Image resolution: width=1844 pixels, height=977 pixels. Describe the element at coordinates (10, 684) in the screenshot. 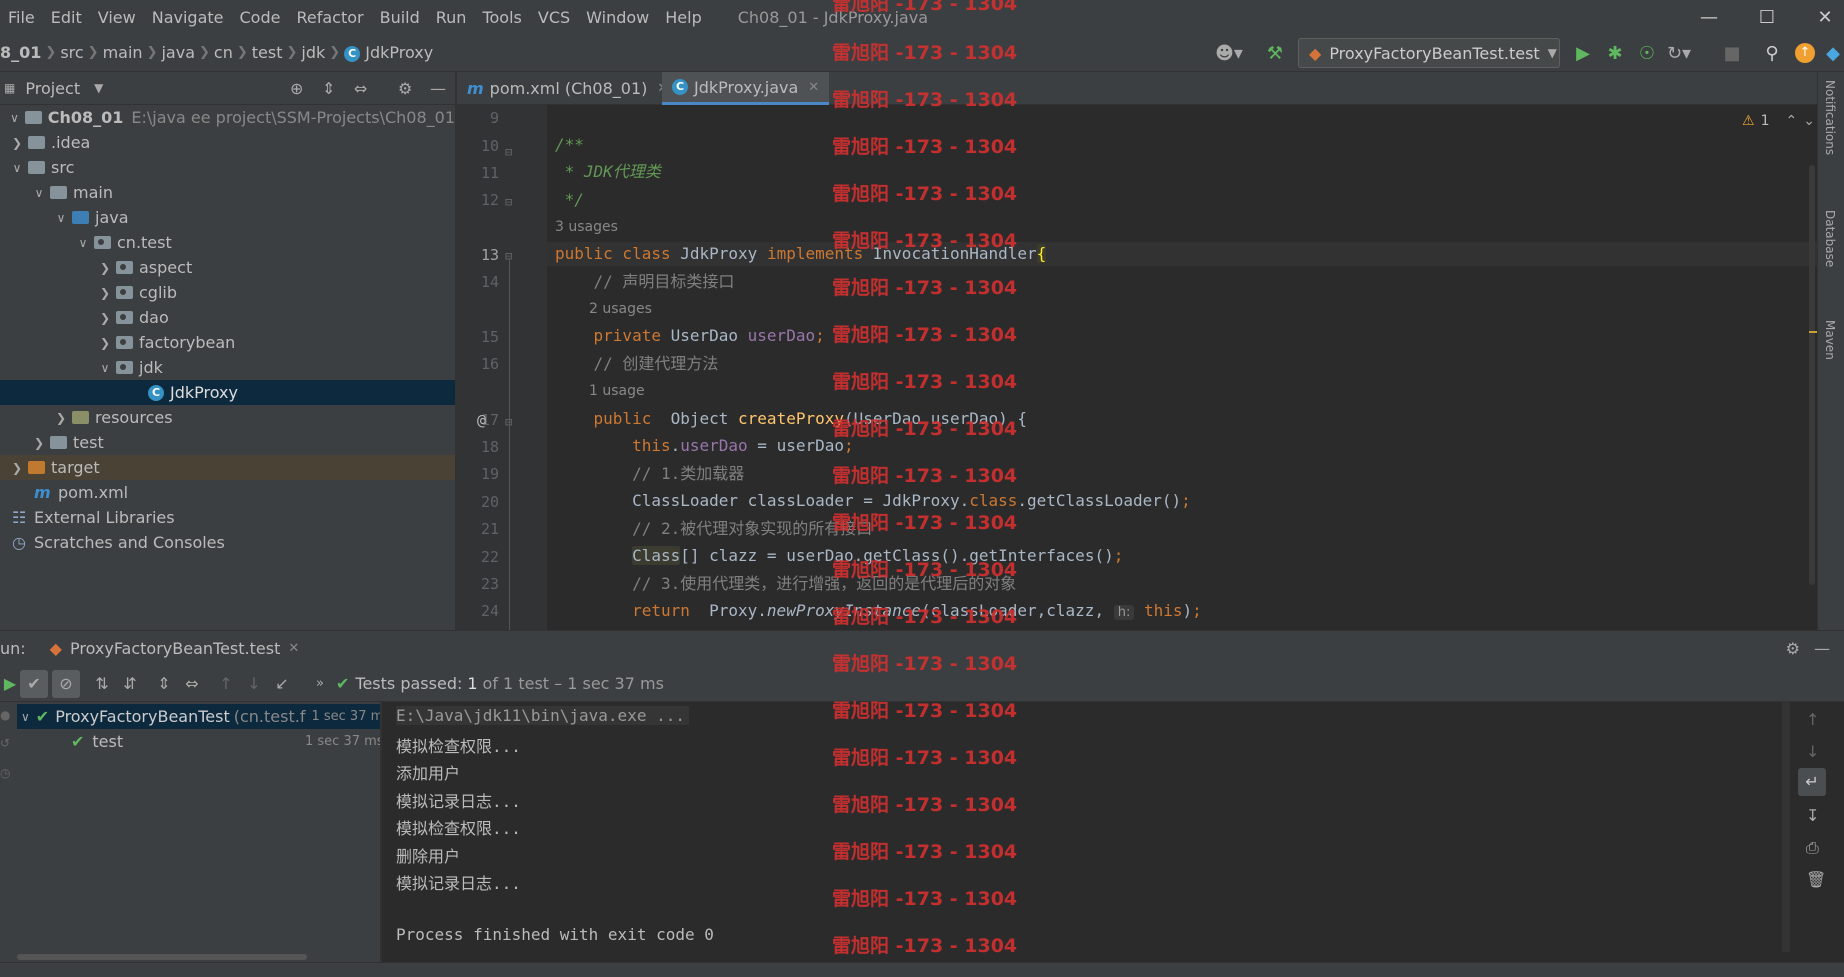

I see `rerun-icon: ▶` at that location.